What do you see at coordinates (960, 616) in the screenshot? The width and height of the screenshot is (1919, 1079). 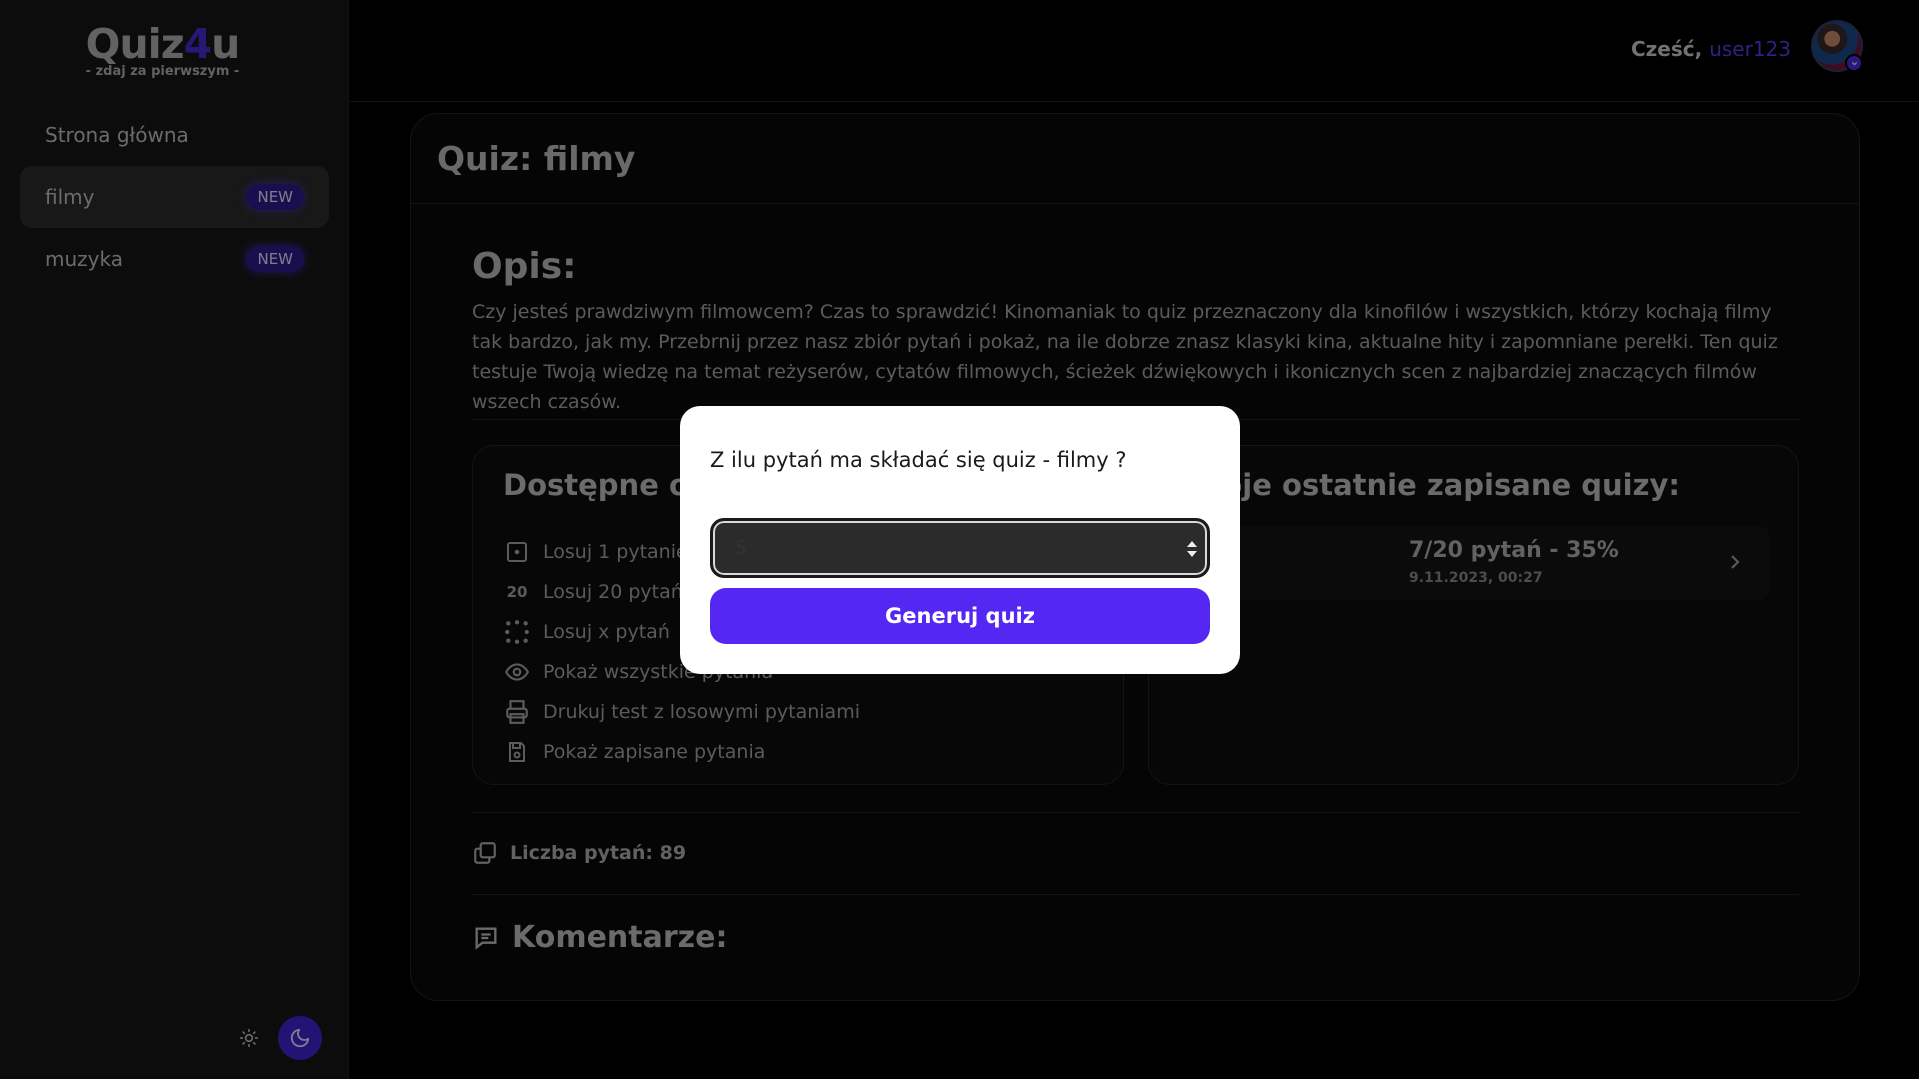 I see `generate-quiz-button: Generuj quiz` at bounding box center [960, 616].